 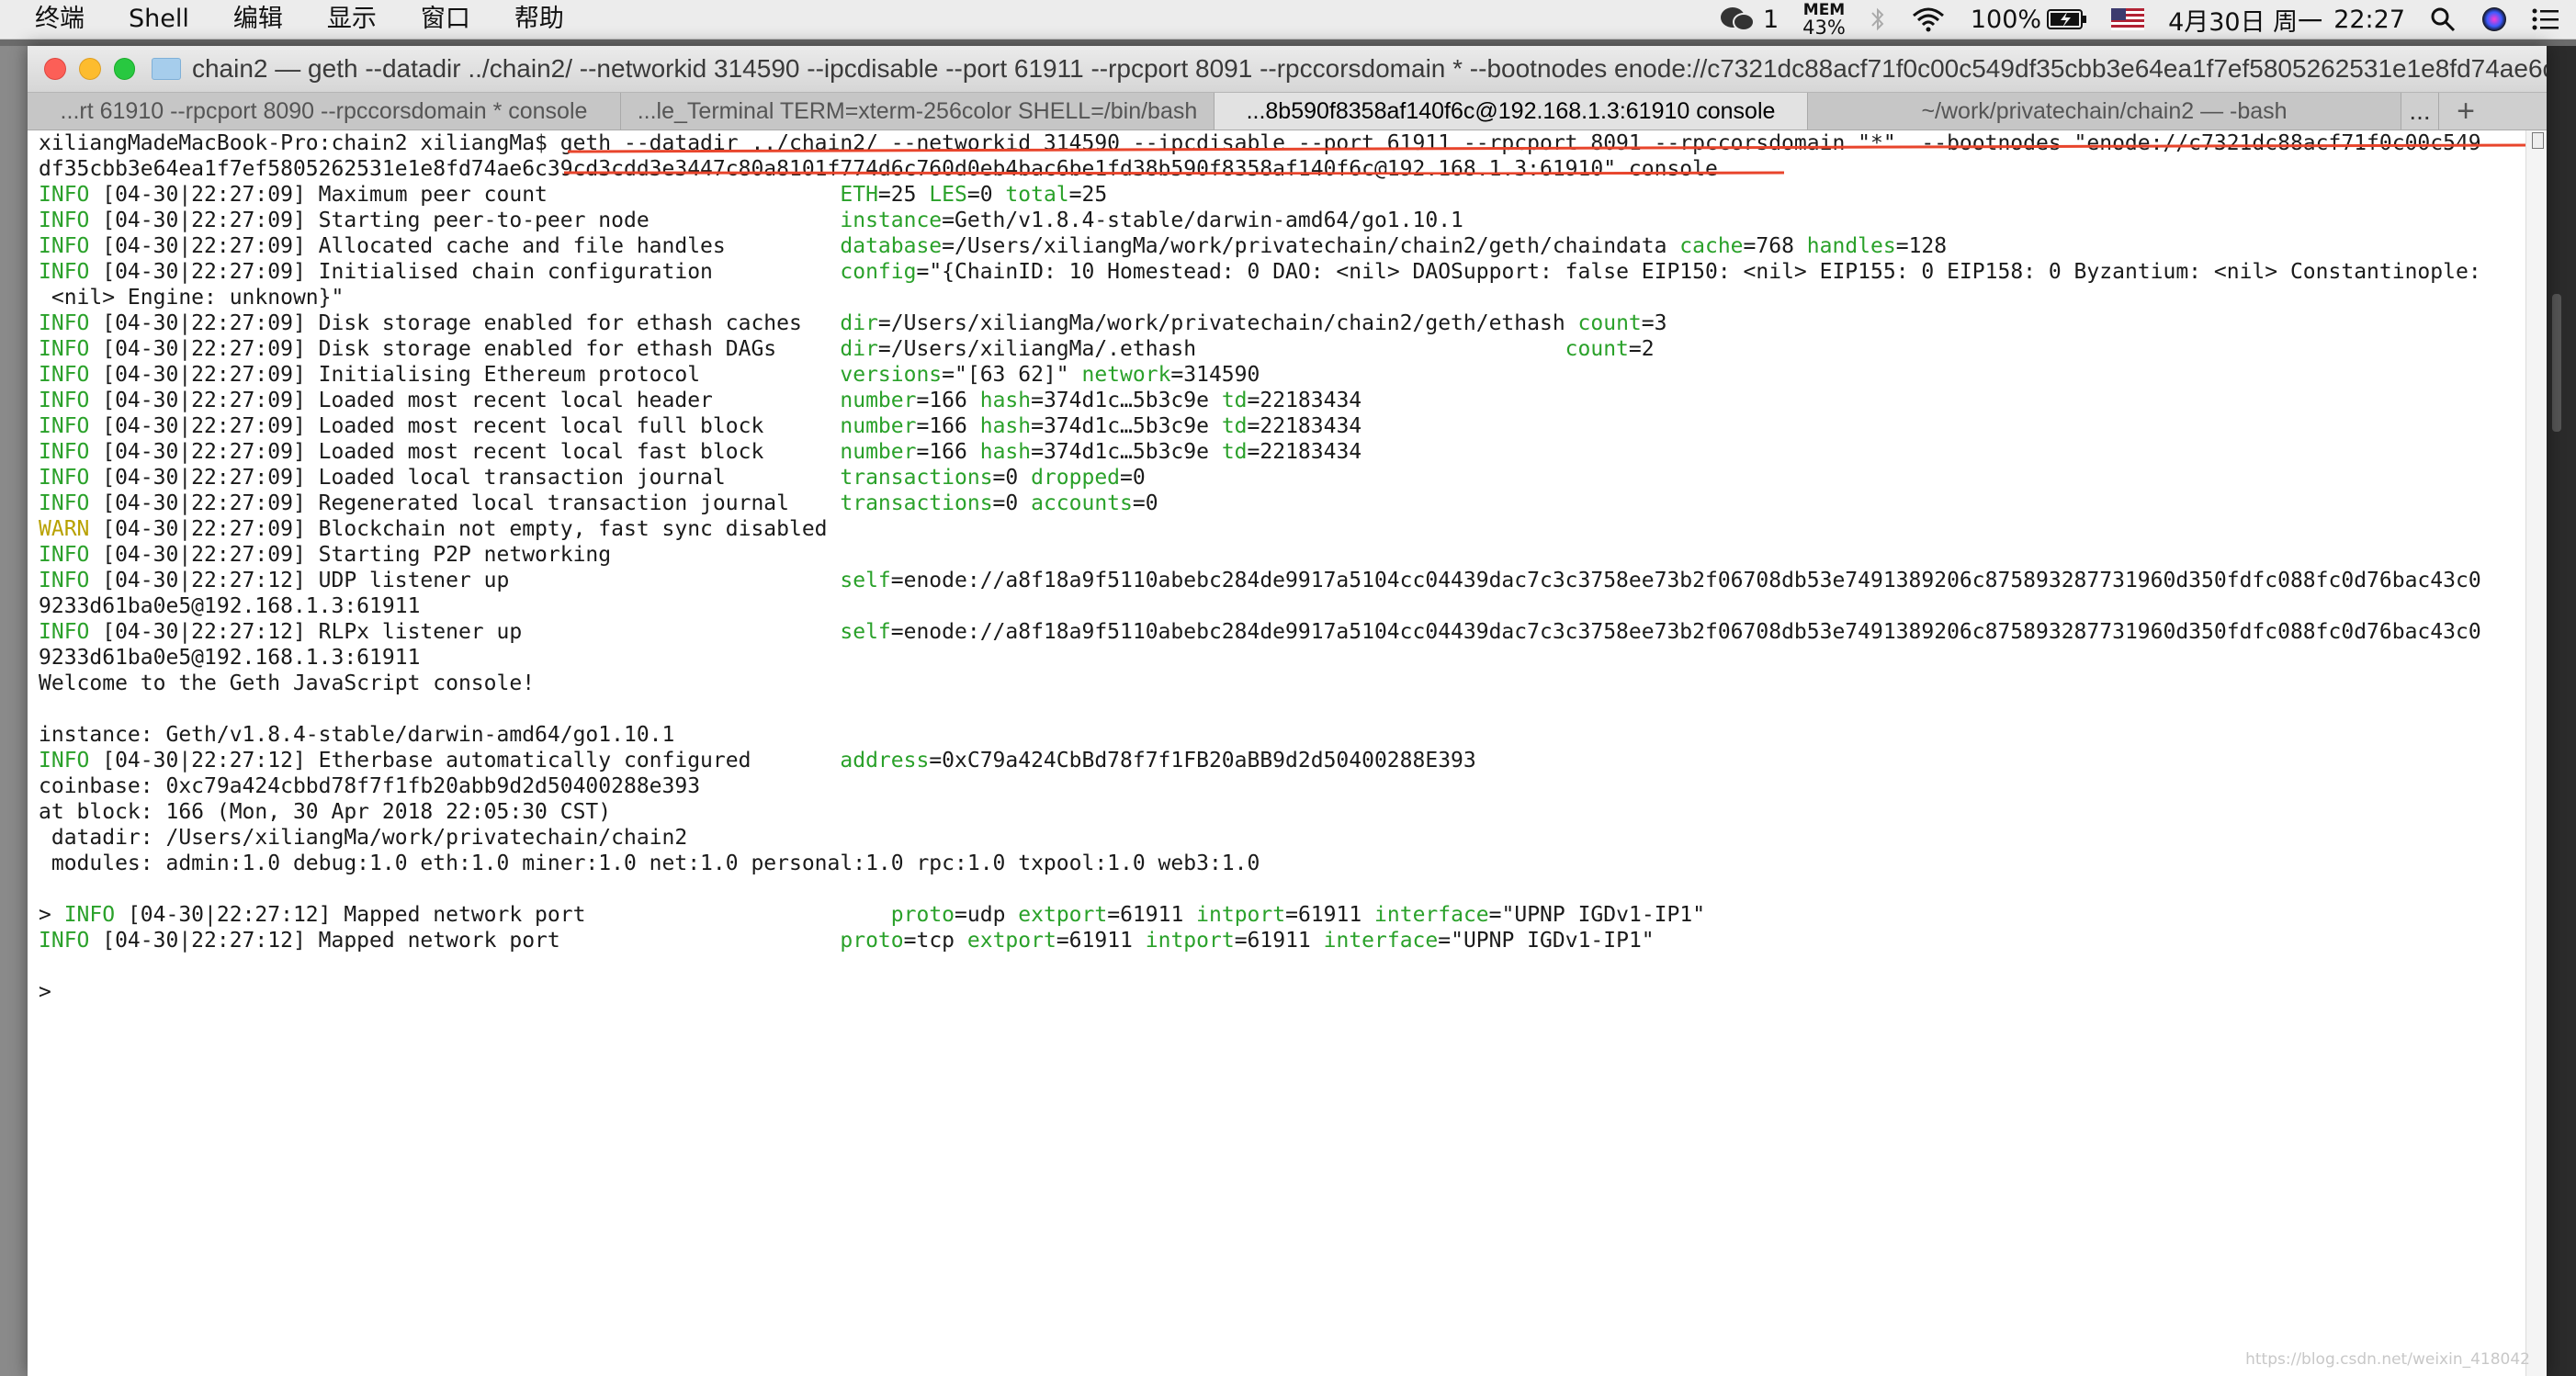 I want to click on log-key: LES, so click(x=948, y=195).